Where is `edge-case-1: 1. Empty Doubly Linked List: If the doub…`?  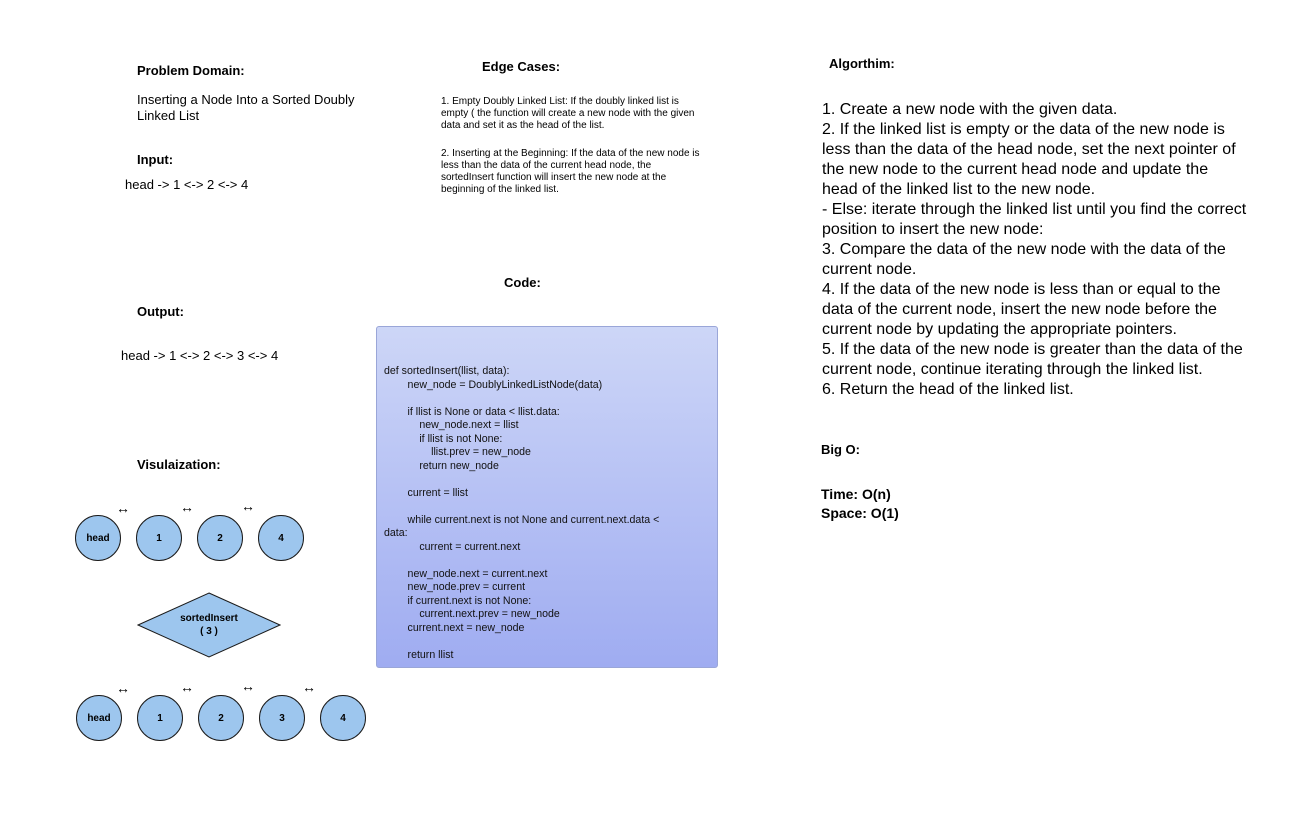
edge-case-1: 1. Empty Doubly Linked List: If the doub… is located at coordinates (568, 113).